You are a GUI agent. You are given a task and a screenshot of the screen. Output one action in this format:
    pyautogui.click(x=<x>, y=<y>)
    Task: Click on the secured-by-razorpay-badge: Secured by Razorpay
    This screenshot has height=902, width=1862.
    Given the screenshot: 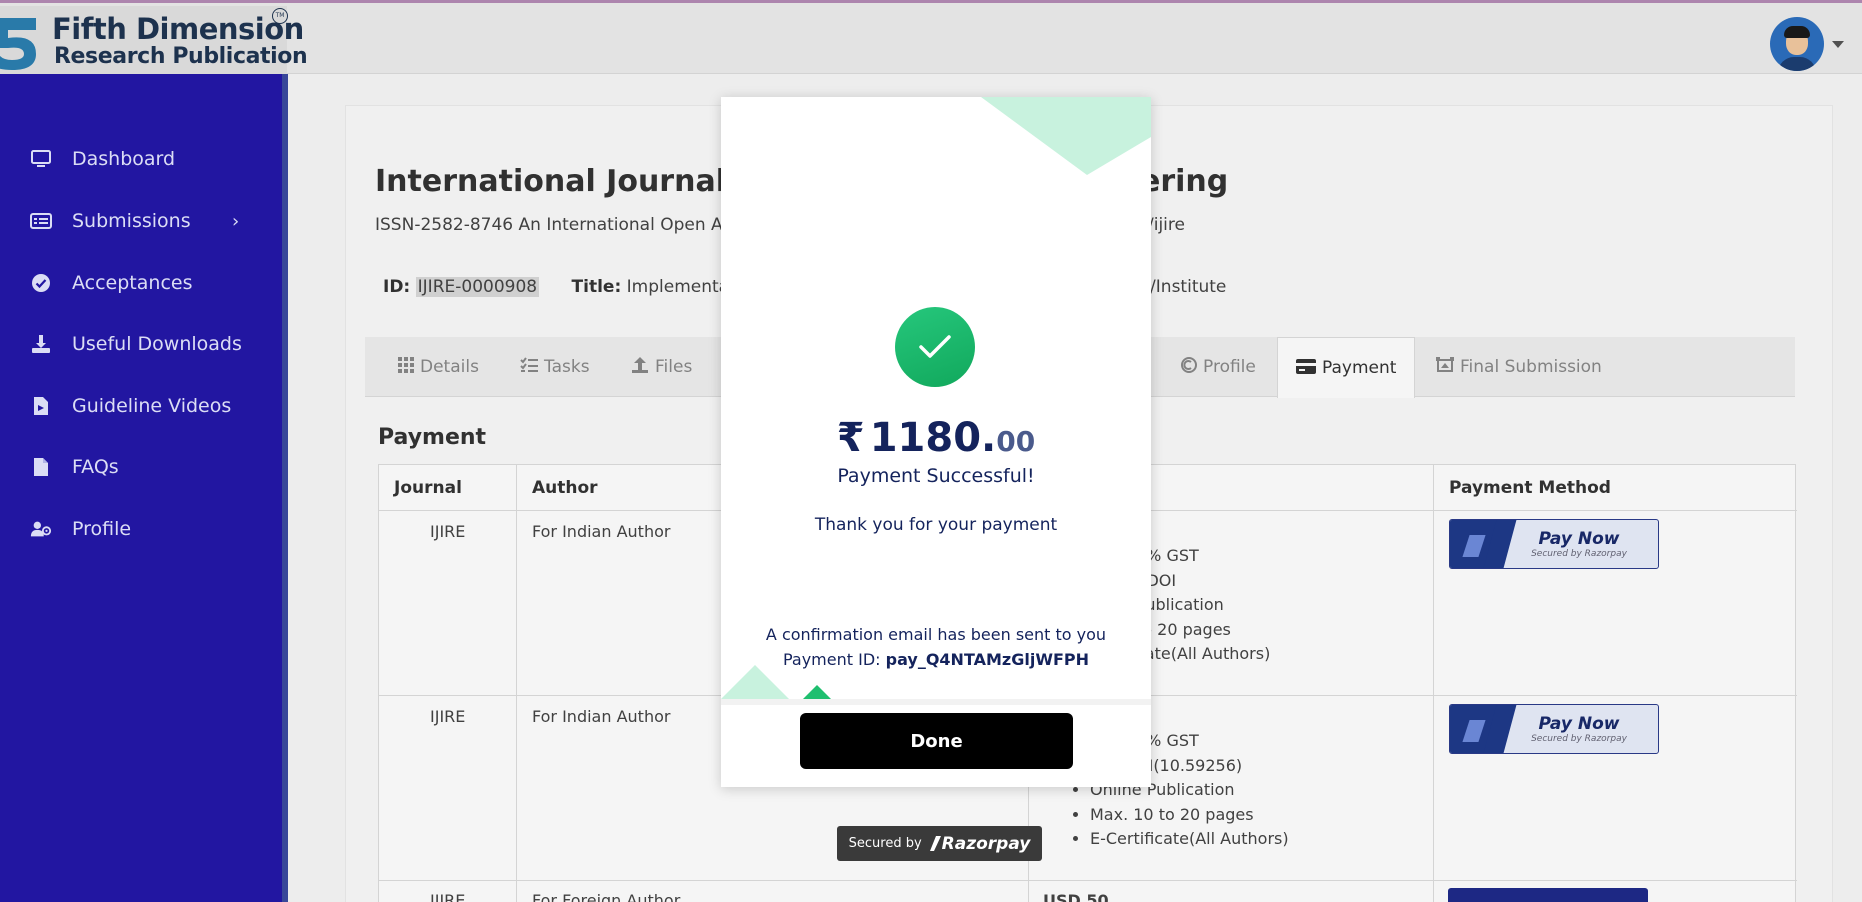 What is the action you would take?
    pyautogui.click(x=939, y=843)
    